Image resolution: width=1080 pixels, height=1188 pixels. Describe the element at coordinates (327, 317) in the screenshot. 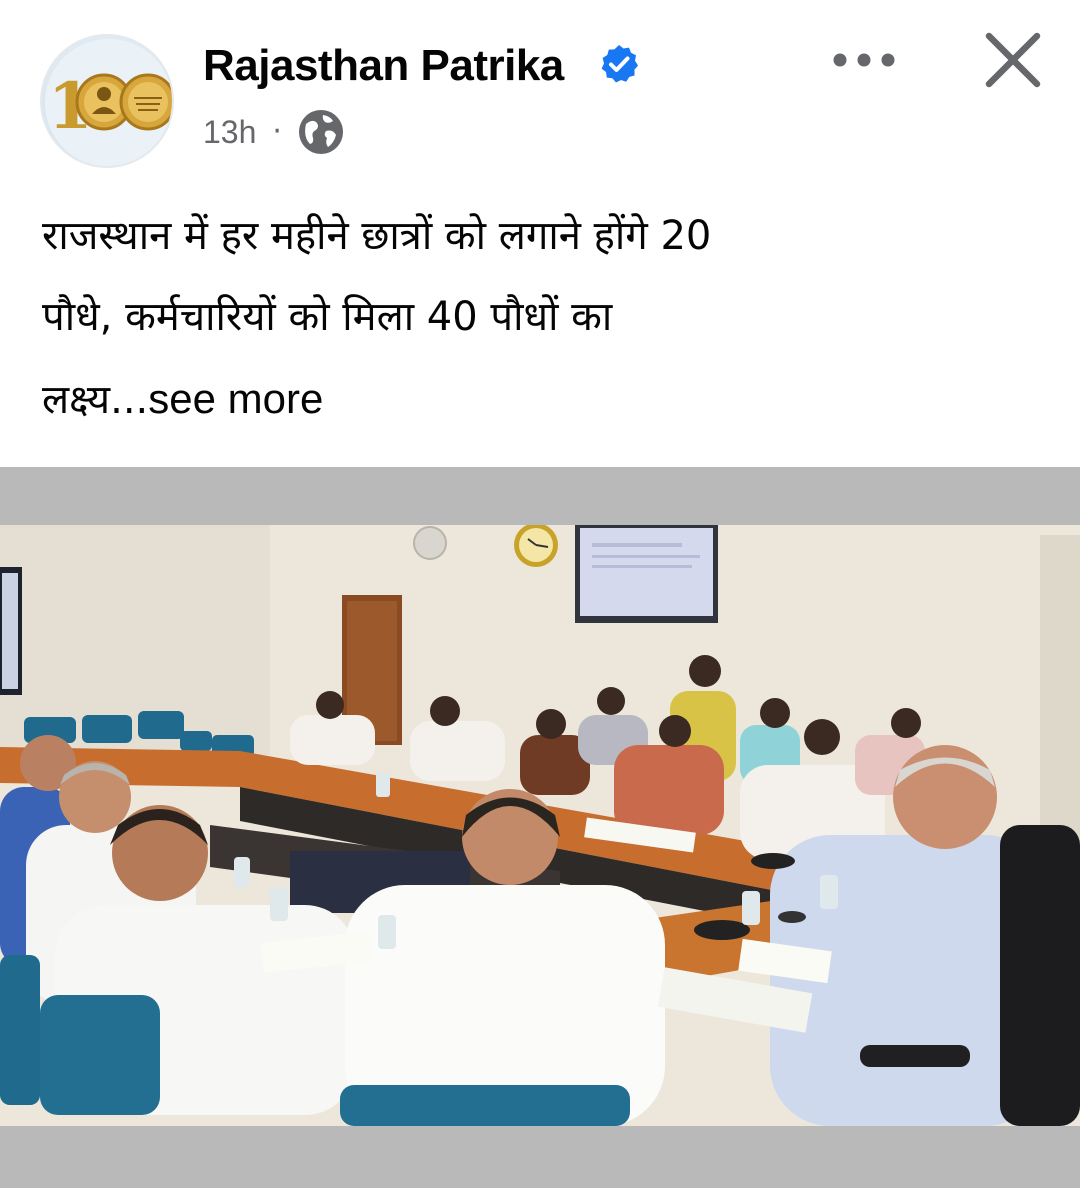

I see `caption-line-2: पौधे, कर्मचारियों को मिला 40 पौधों का` at that location.